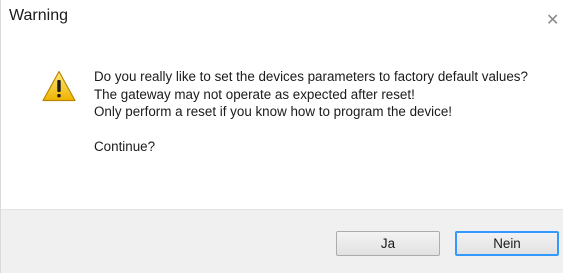  What do you see at coordinates (388, 243) in the screenshot?
I see `yes-button: Ja` at bounding box center [388, 243].